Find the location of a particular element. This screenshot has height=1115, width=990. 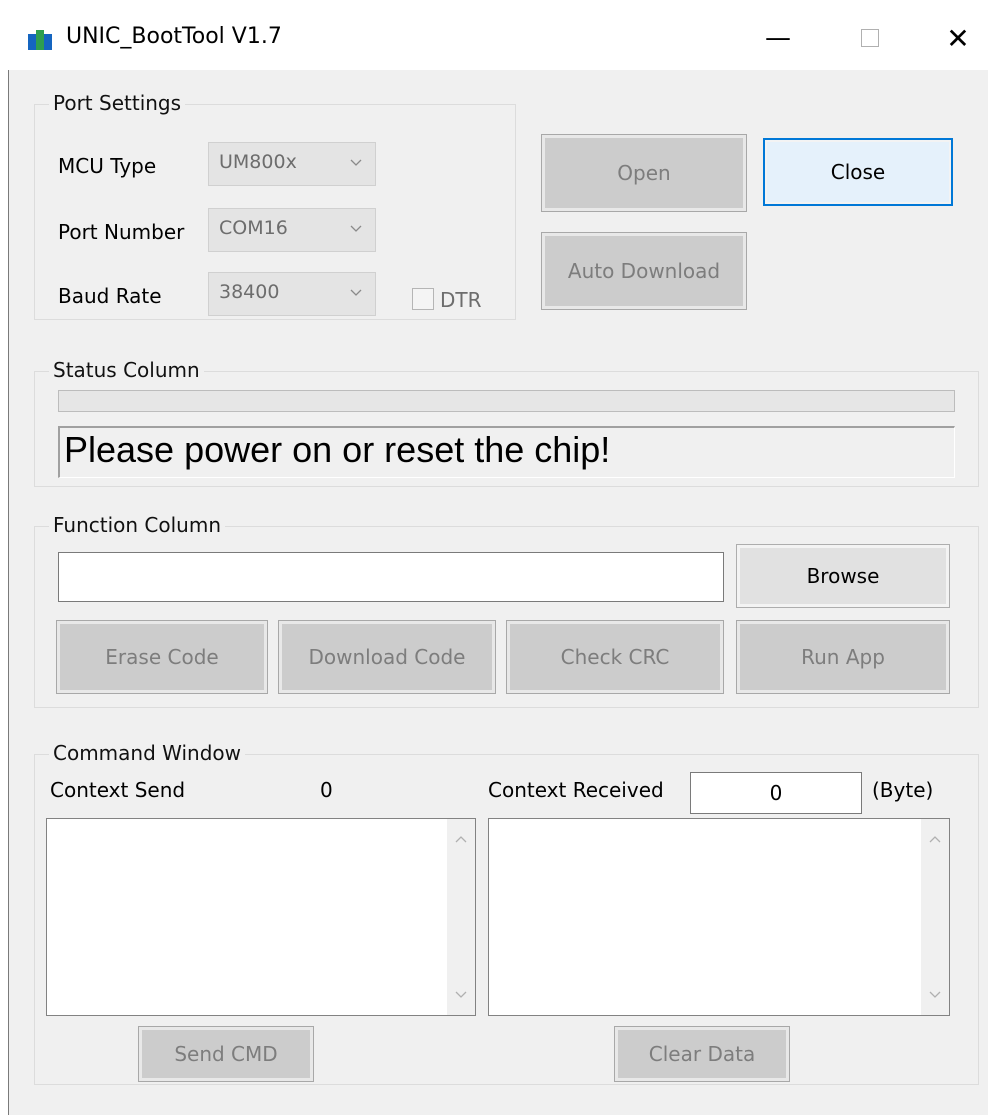

byte-unit-label: (Byte) is located at coordinates (903, 790).